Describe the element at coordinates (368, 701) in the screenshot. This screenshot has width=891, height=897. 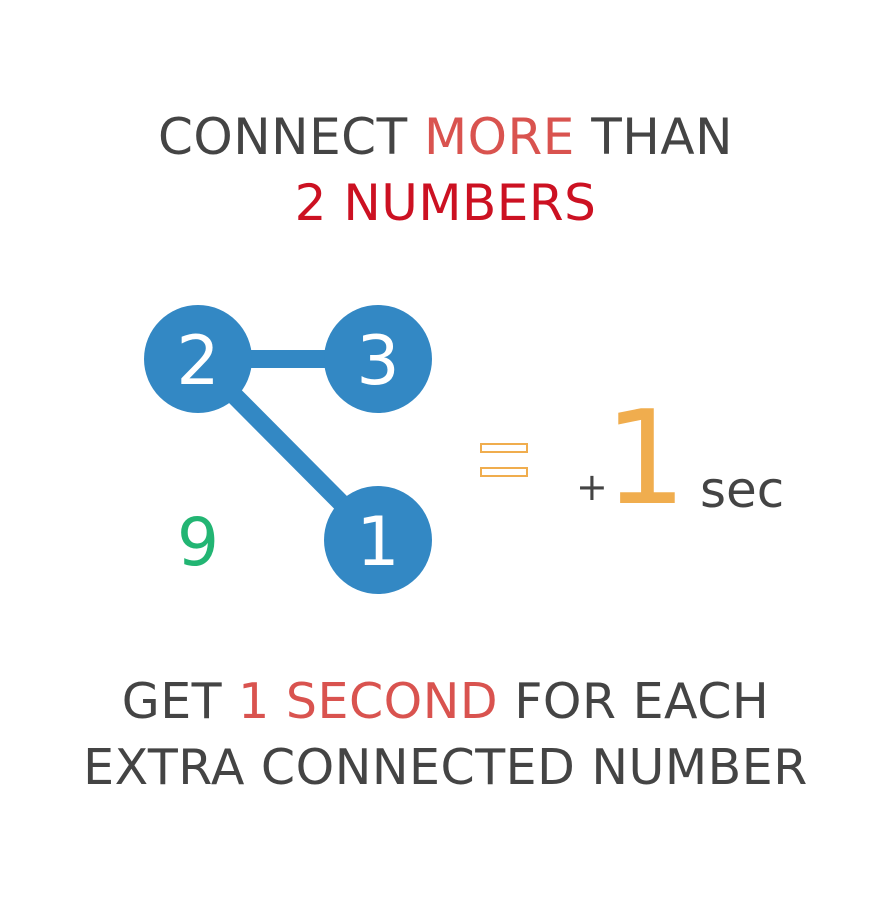
I see `footer-text-one-second: 1 SECOND` at that location.